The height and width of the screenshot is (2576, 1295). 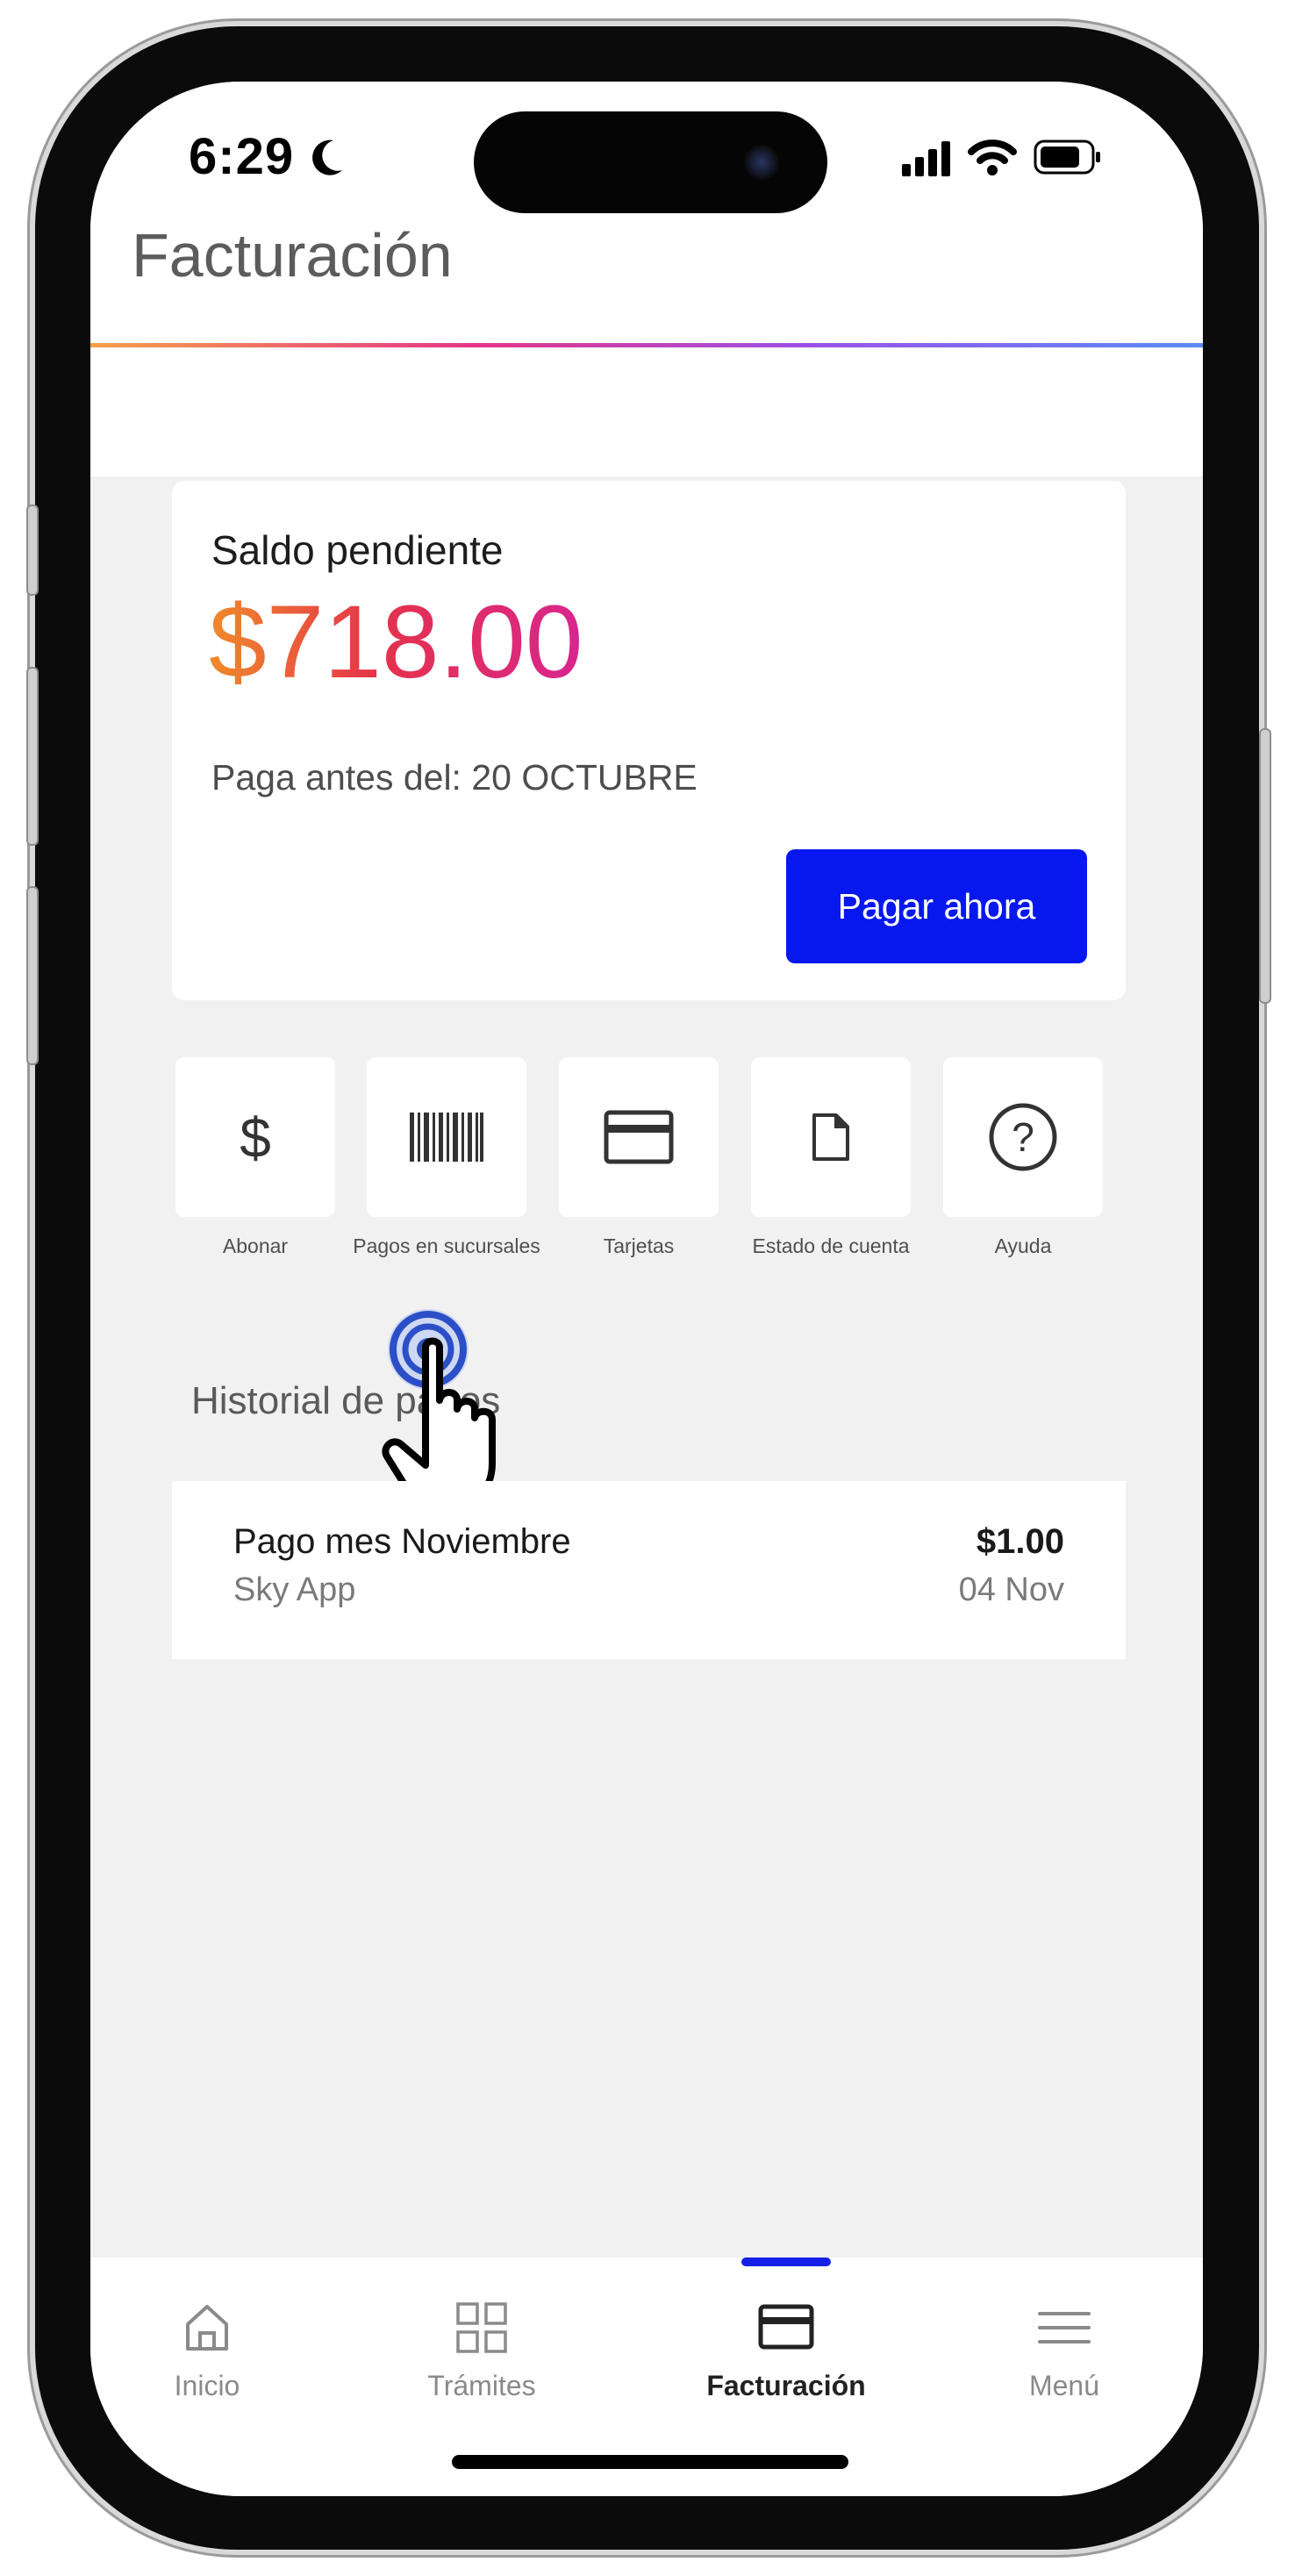 What do you see at coordinates (396, 642) in the screenshot?
I see `balance-amount: $718.00` at bounding box center [396, 642].